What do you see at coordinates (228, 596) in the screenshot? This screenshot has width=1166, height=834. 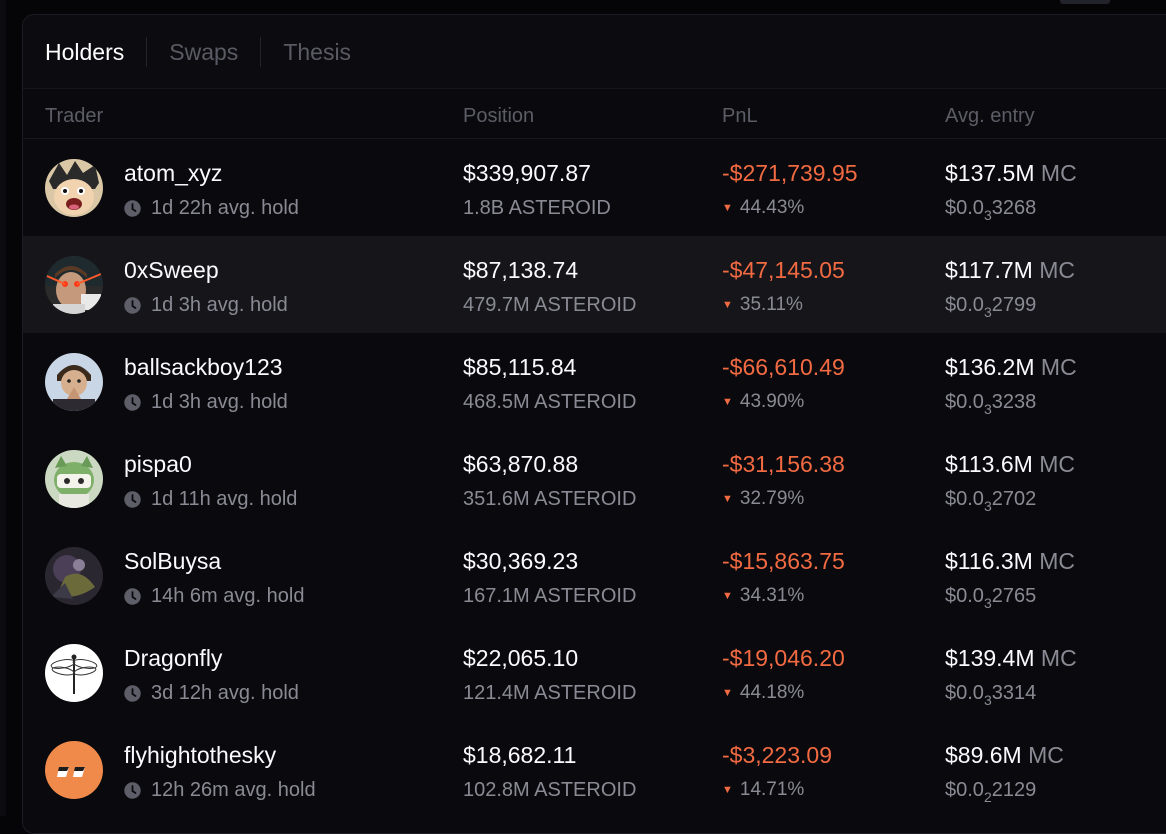 I see `avg-hold-text: 14h 6m avg. hold` at bounding box center [228, 596].